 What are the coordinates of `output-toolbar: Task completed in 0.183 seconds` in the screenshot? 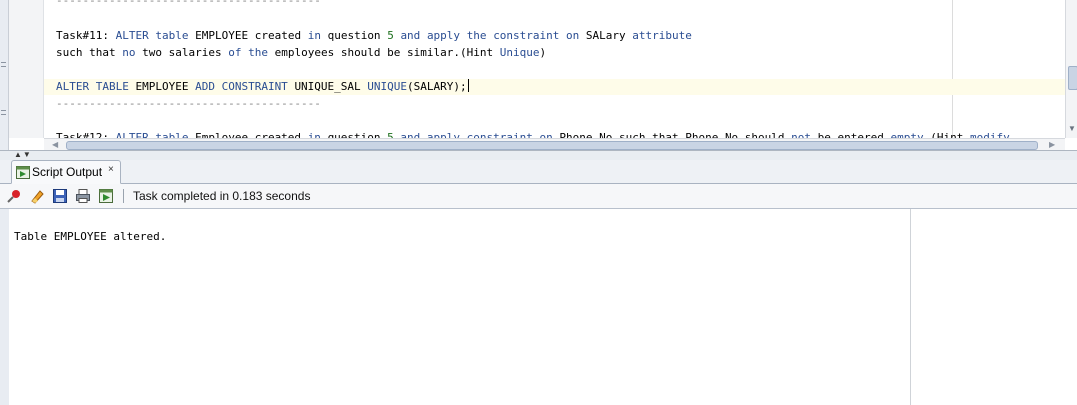 It's located at (538, 196).